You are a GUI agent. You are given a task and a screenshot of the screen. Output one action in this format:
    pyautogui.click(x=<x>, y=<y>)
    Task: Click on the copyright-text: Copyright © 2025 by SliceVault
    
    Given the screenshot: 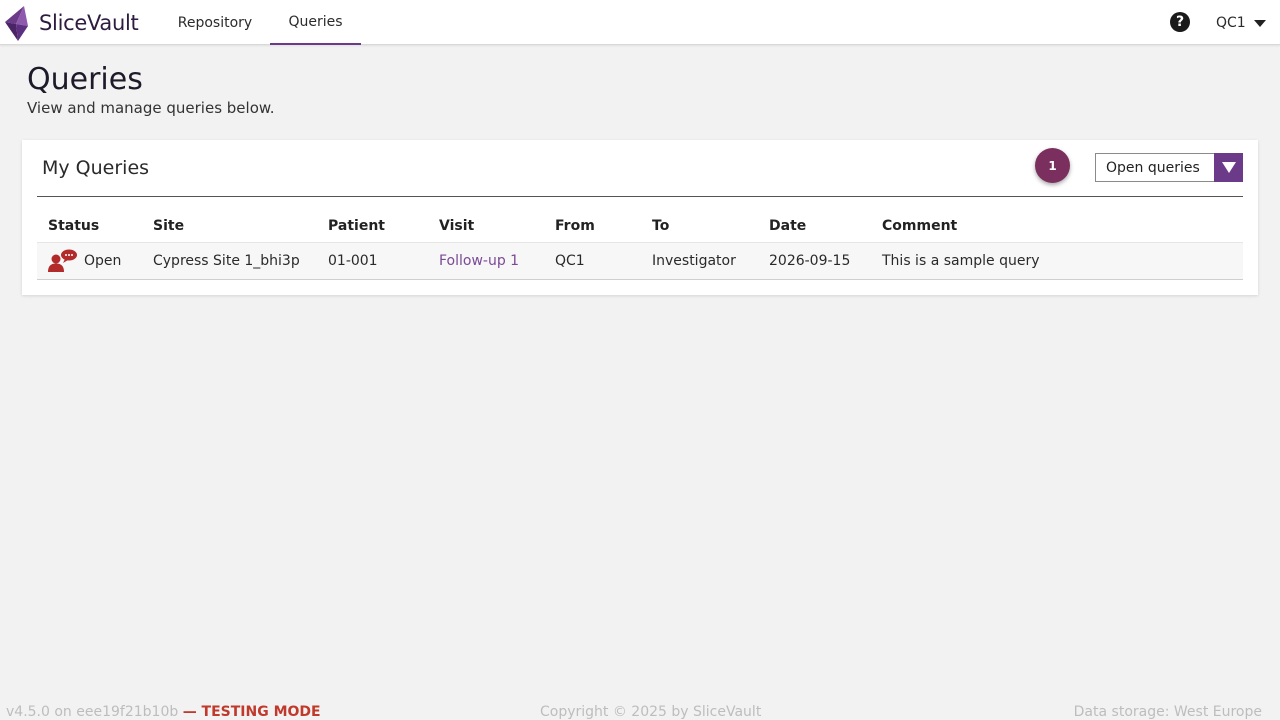 What is the action you would take?
    pyautogui.click(x=651, y=712)
    